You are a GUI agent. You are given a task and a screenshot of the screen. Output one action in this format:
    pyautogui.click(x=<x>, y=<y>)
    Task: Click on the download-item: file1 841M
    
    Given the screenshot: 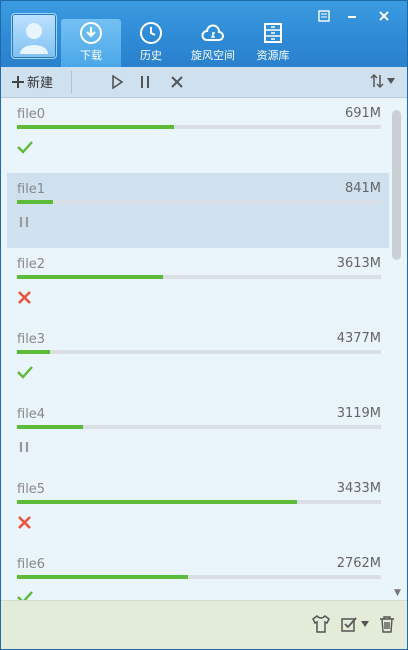 What is the action you would take?
    pyautogui.click(x=198, y=210)
    